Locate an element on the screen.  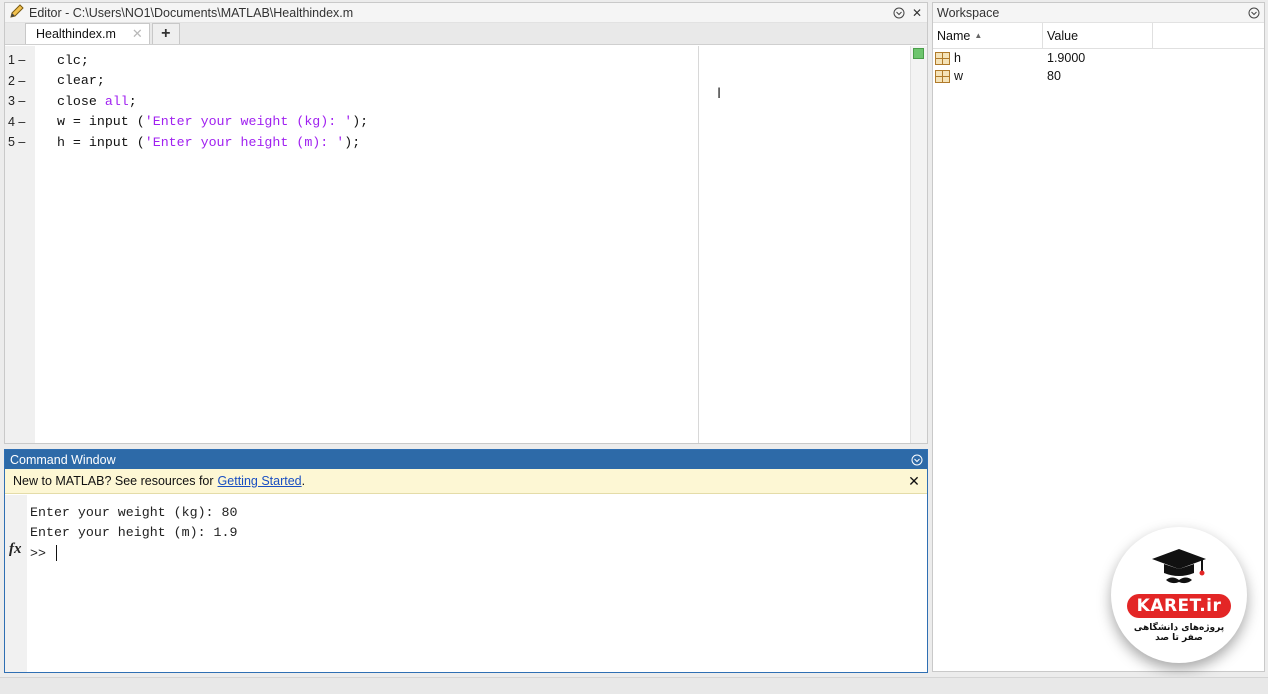
line-number: 3 – is located at coordinates (17, 101).